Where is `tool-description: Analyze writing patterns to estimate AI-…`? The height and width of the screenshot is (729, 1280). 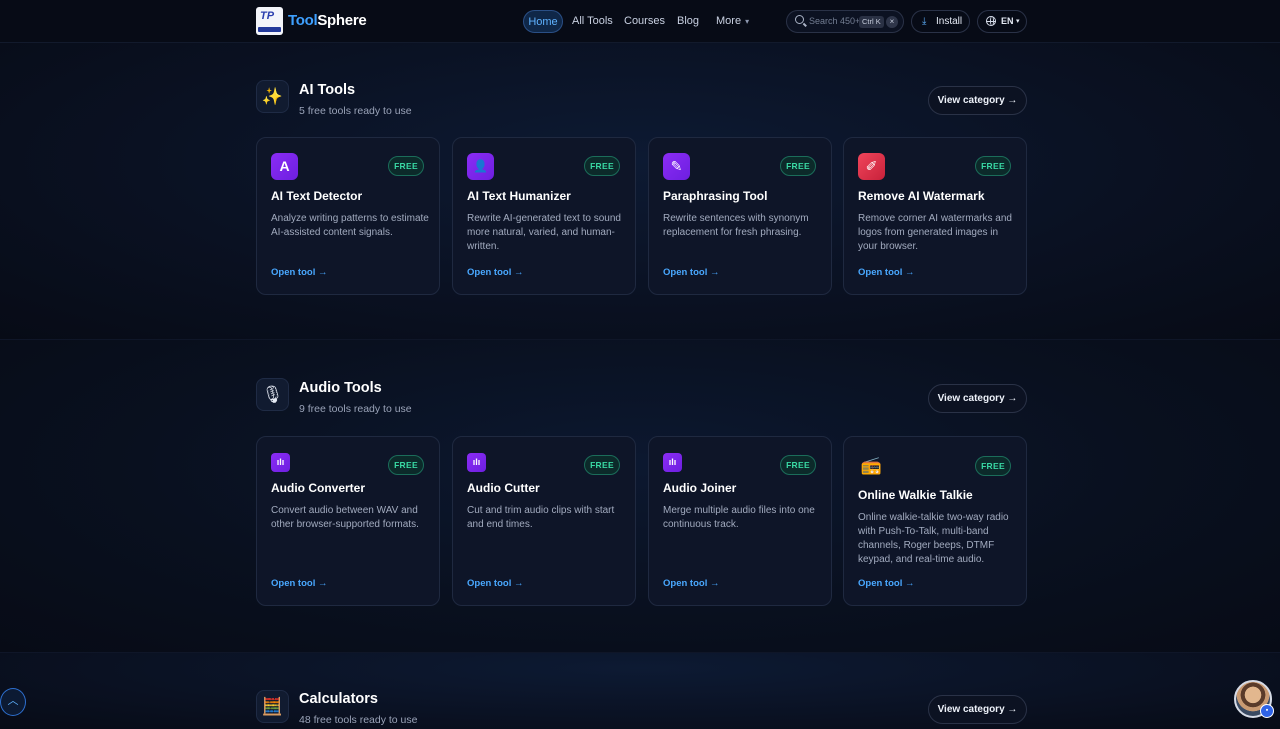
tool-description: Analyze writing patterns to estimate AI-… is located at coordinates (350, 225).